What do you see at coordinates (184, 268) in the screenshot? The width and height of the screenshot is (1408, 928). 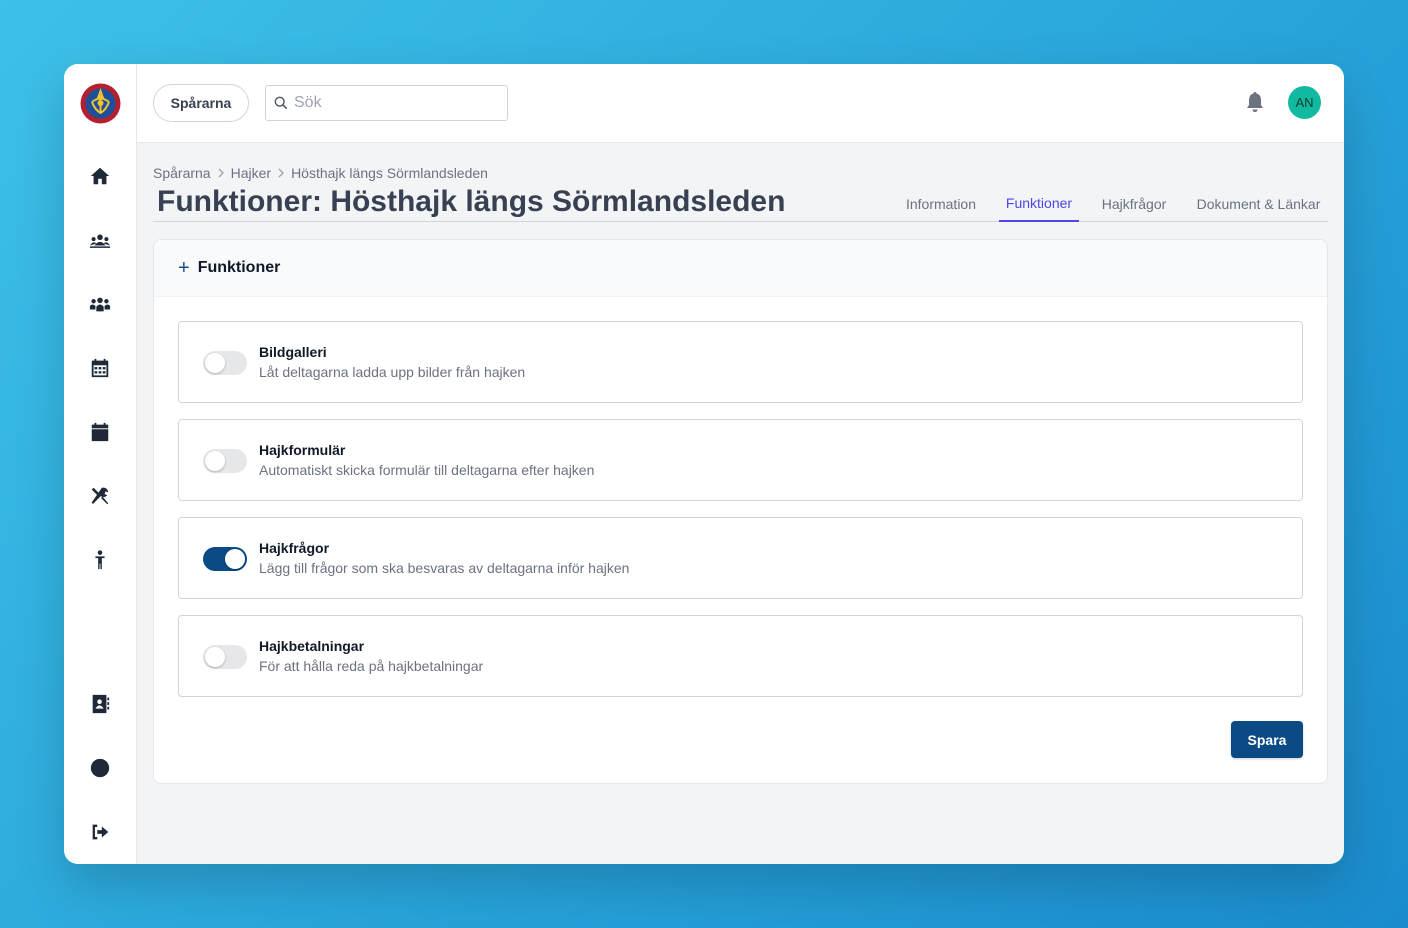 I see `plus-icon: +` at bounding box center [184, 268].